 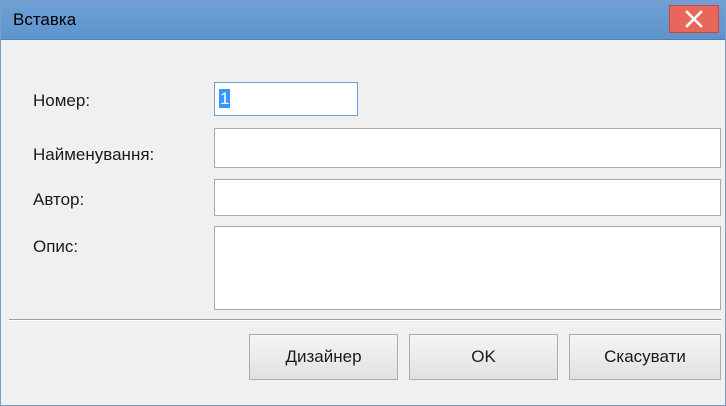 What do you see at coordinates (467, 148) in the screenshot?
I see `name-field` at bounding box center [467, 148].